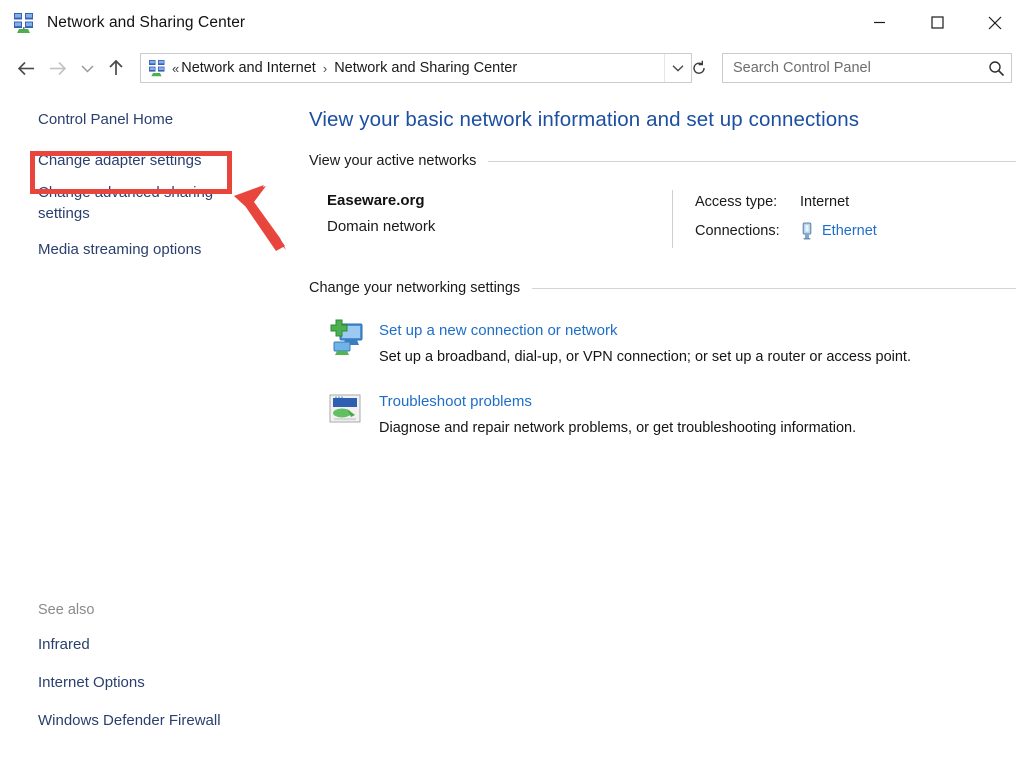 The width and height of the screenshot is (1024, 769). What do you see at coordinates (157, 68) in the screenshot?
I see `network-icon-small` at bounding box center [157, 68].